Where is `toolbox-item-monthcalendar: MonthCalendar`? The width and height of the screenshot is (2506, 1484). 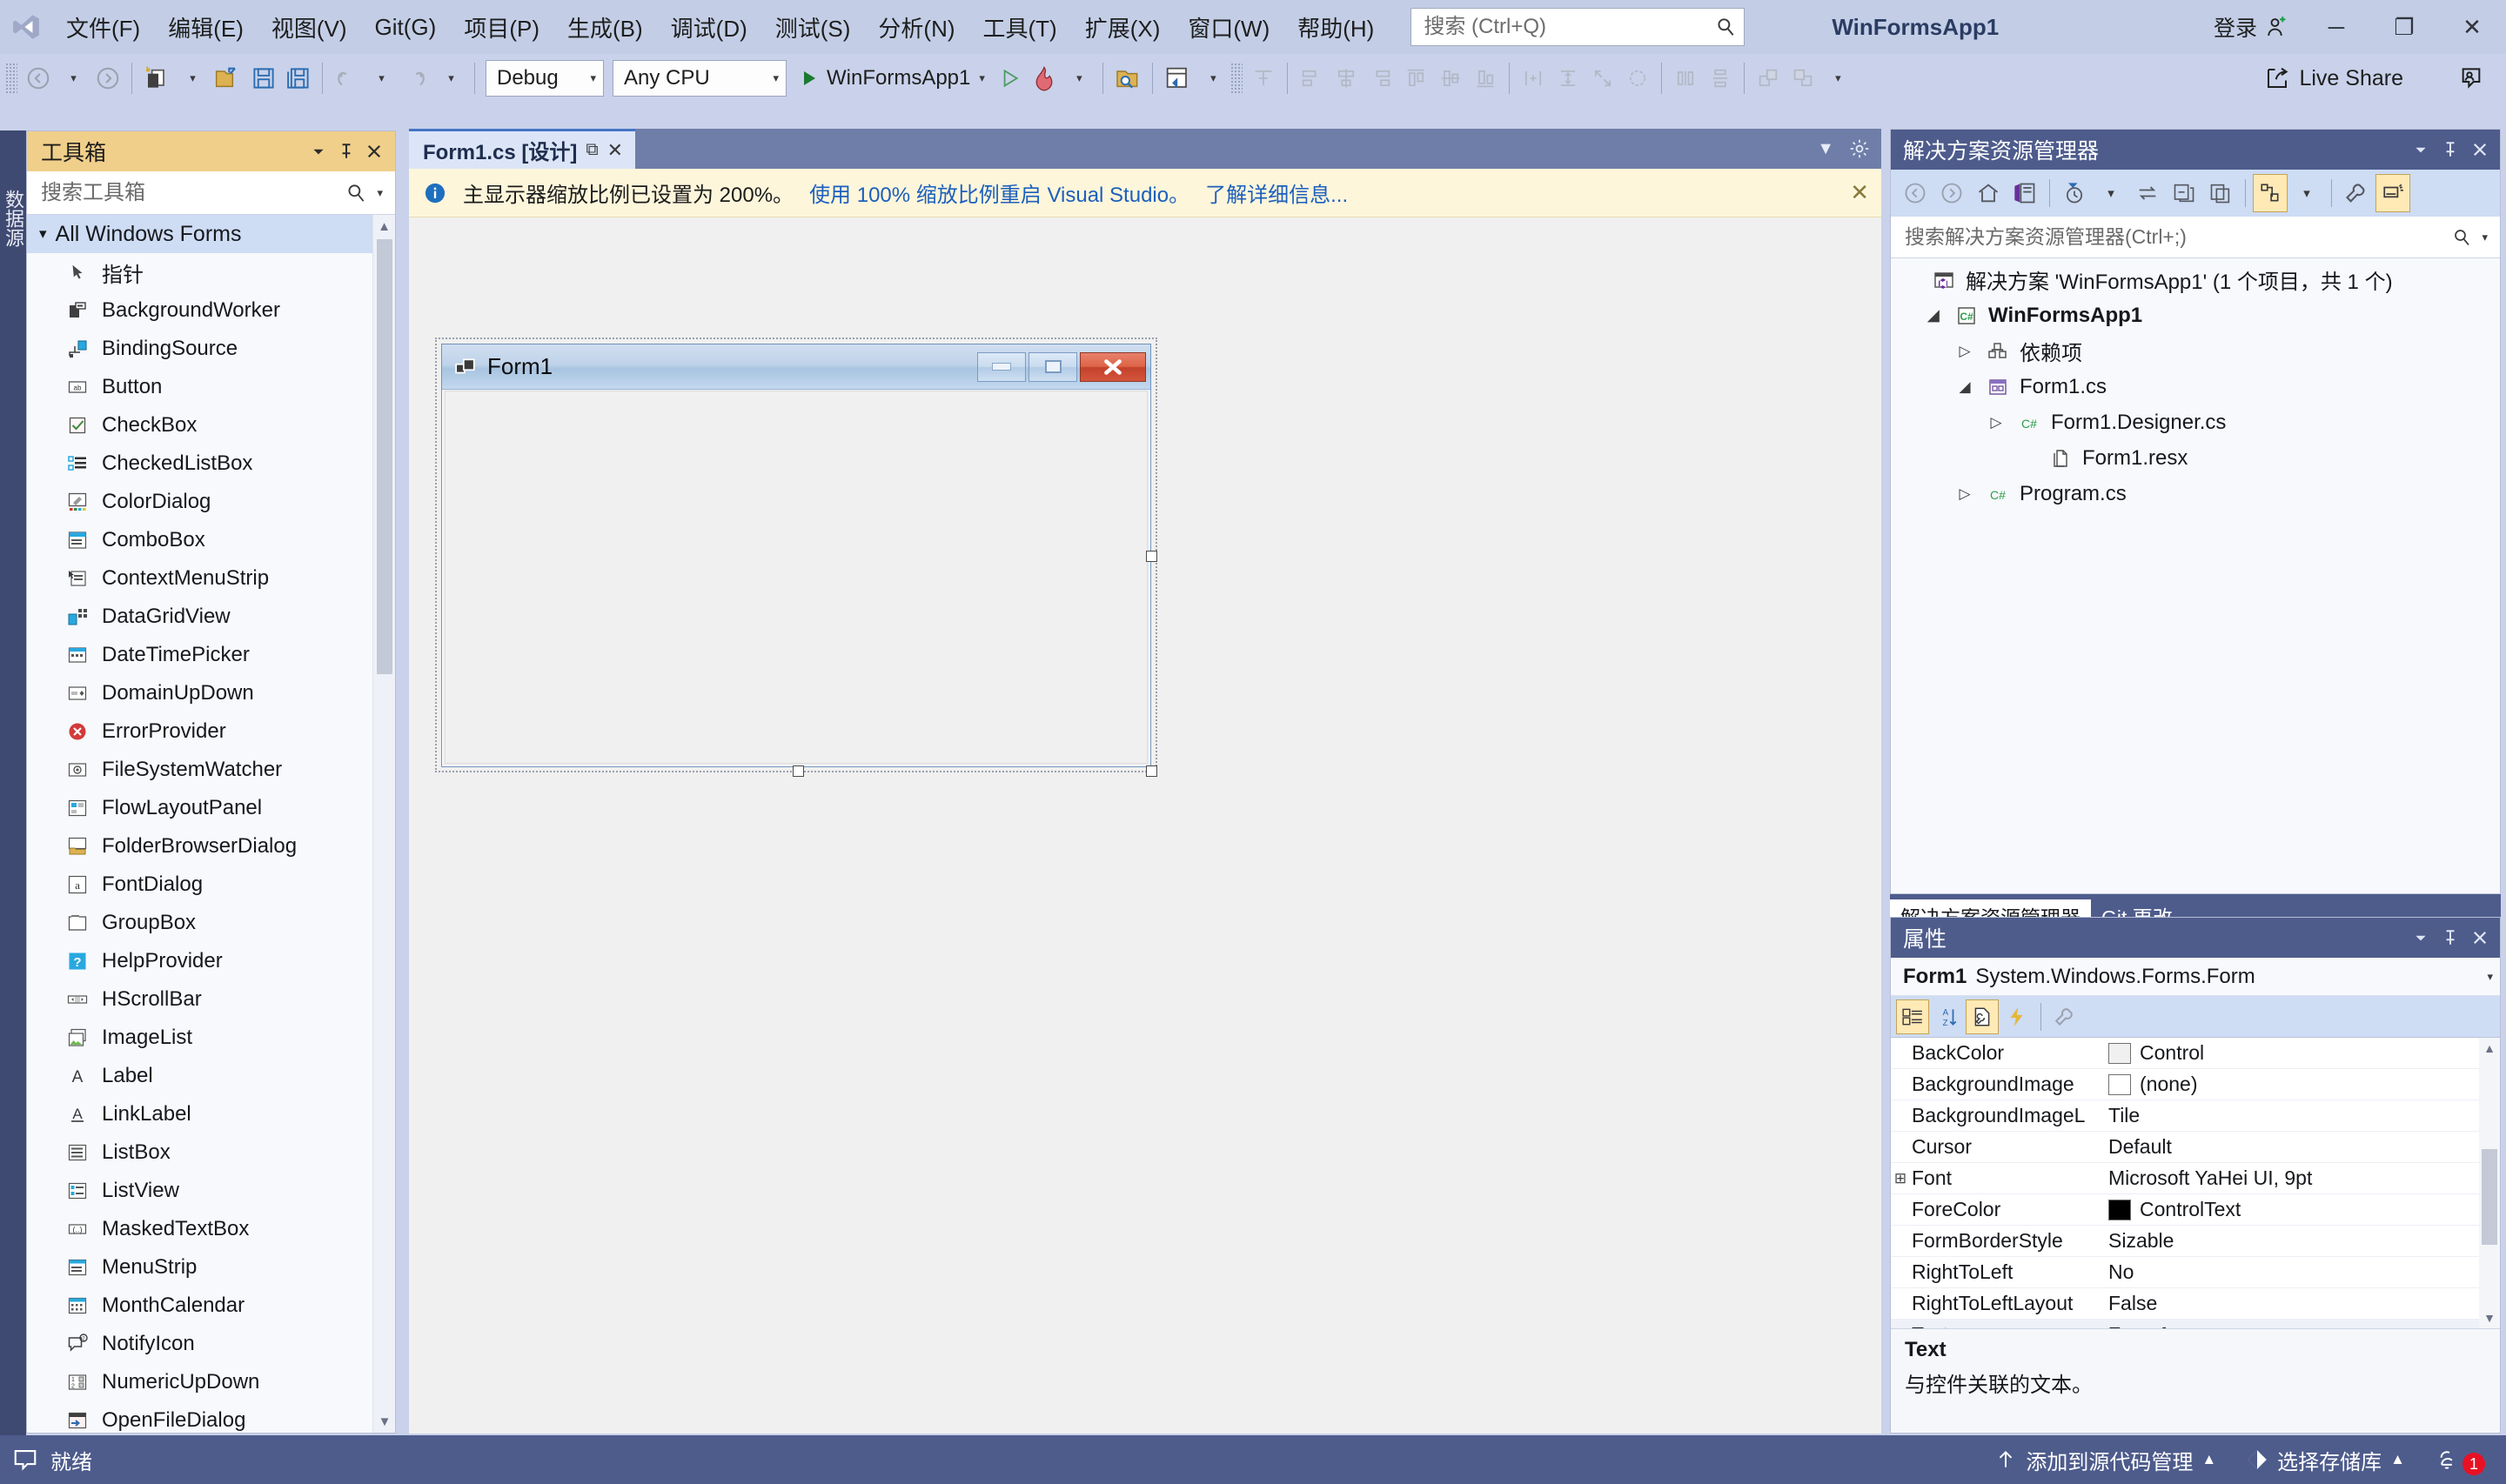 toolbox-item-monthcalendar: MonthCalendar is located at coordinates (211, 1306).